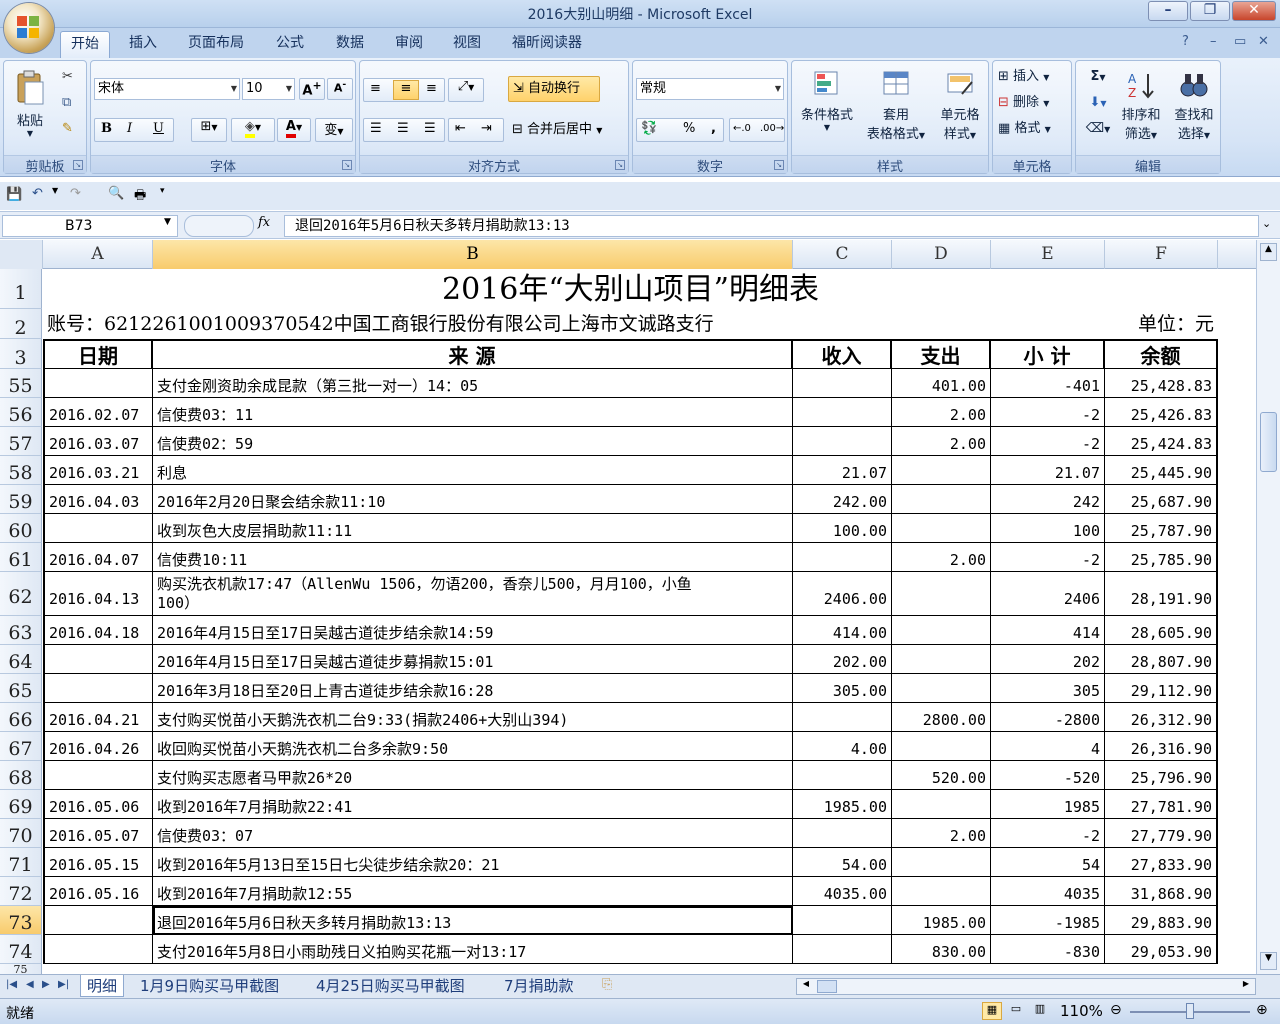  What do you see at coordinates (1040, 1011) in the screenshot?
I see `page-break-view-icon: ▥` at bounding box center [1040, 1011].